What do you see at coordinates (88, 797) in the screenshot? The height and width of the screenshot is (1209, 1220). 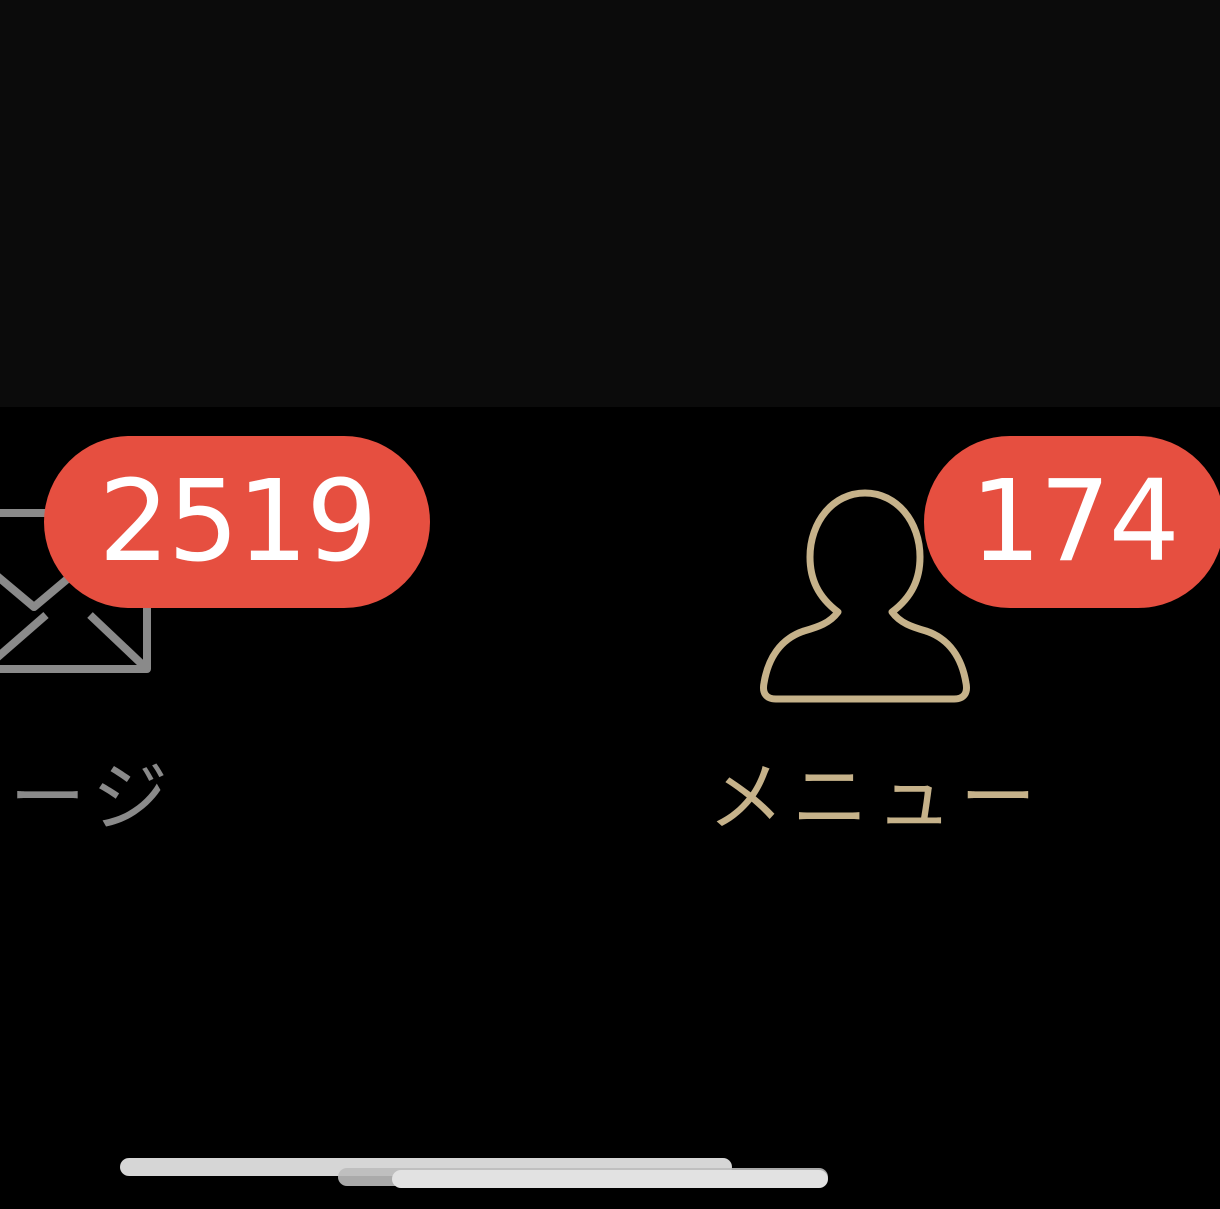 I see `tab-messages-label: セージ` at bounding box center [88, 797].